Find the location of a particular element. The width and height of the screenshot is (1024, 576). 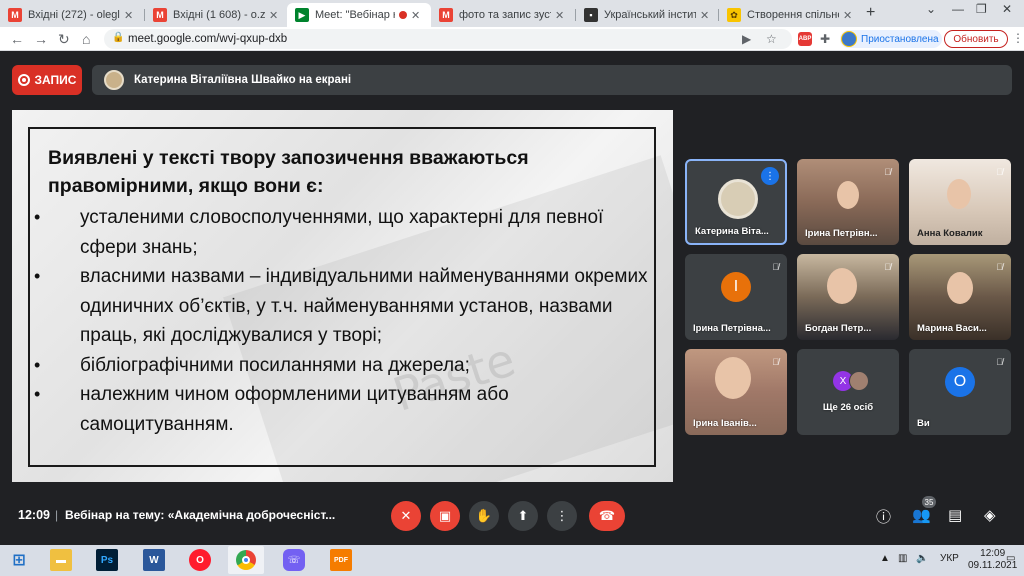

file-explorer-icon: ▬ is located at coordinates (61, 560).